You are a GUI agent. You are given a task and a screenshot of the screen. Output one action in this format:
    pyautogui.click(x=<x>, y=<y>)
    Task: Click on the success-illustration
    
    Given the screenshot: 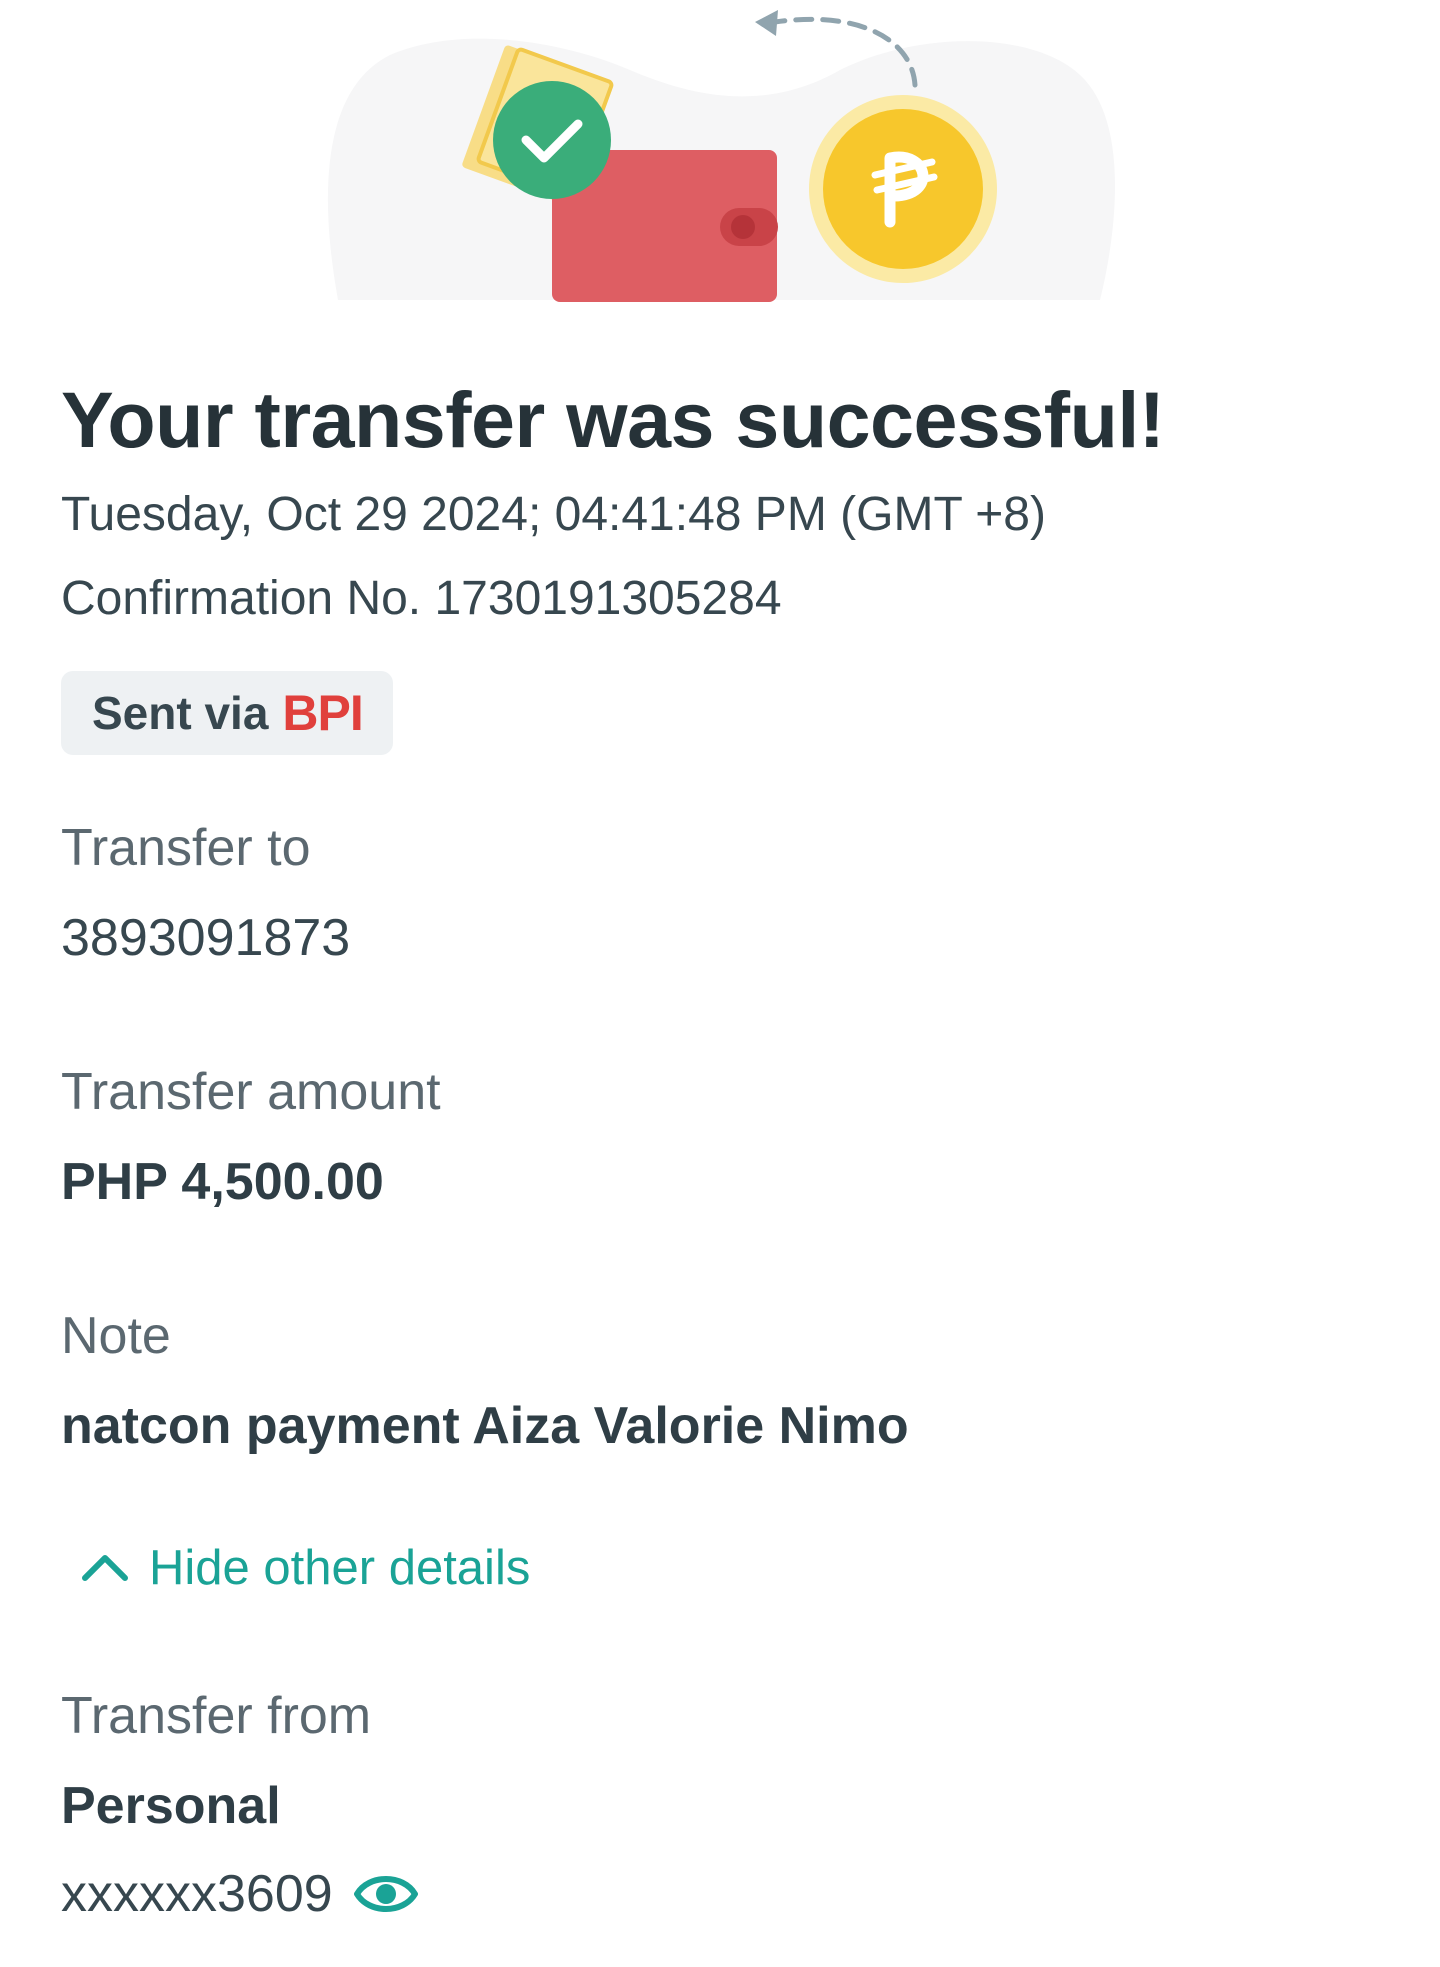 What is the action you would take?
    pyautogui.click(x=720, y=155)
    